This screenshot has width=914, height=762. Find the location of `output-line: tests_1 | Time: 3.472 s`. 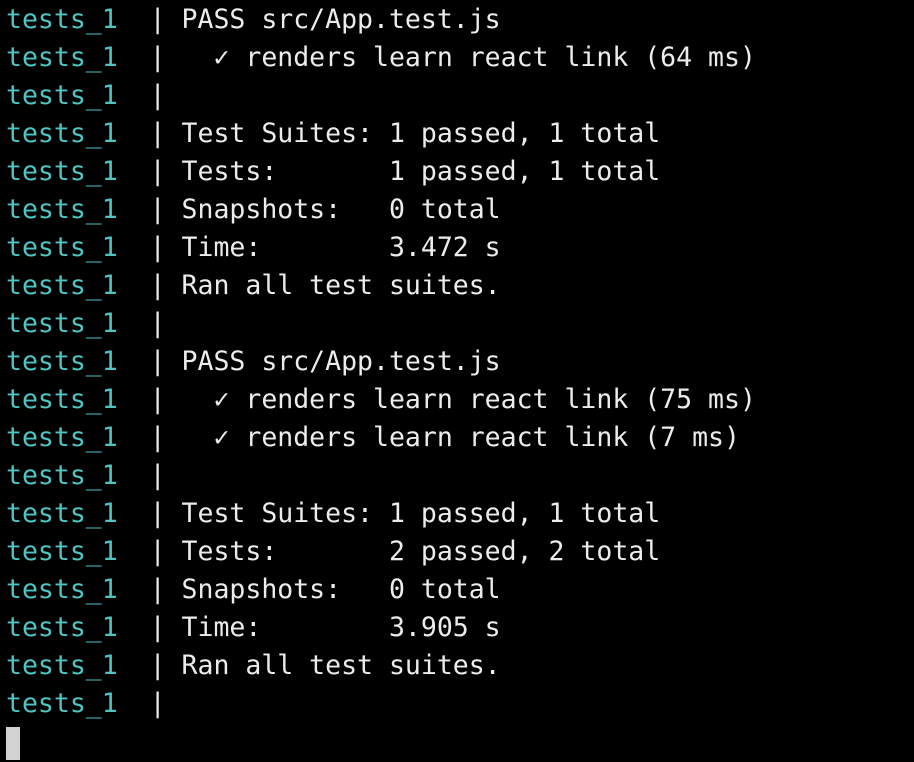

output-line: tests_1 | Time: 3.472 s is located at coordinates (381, 248).